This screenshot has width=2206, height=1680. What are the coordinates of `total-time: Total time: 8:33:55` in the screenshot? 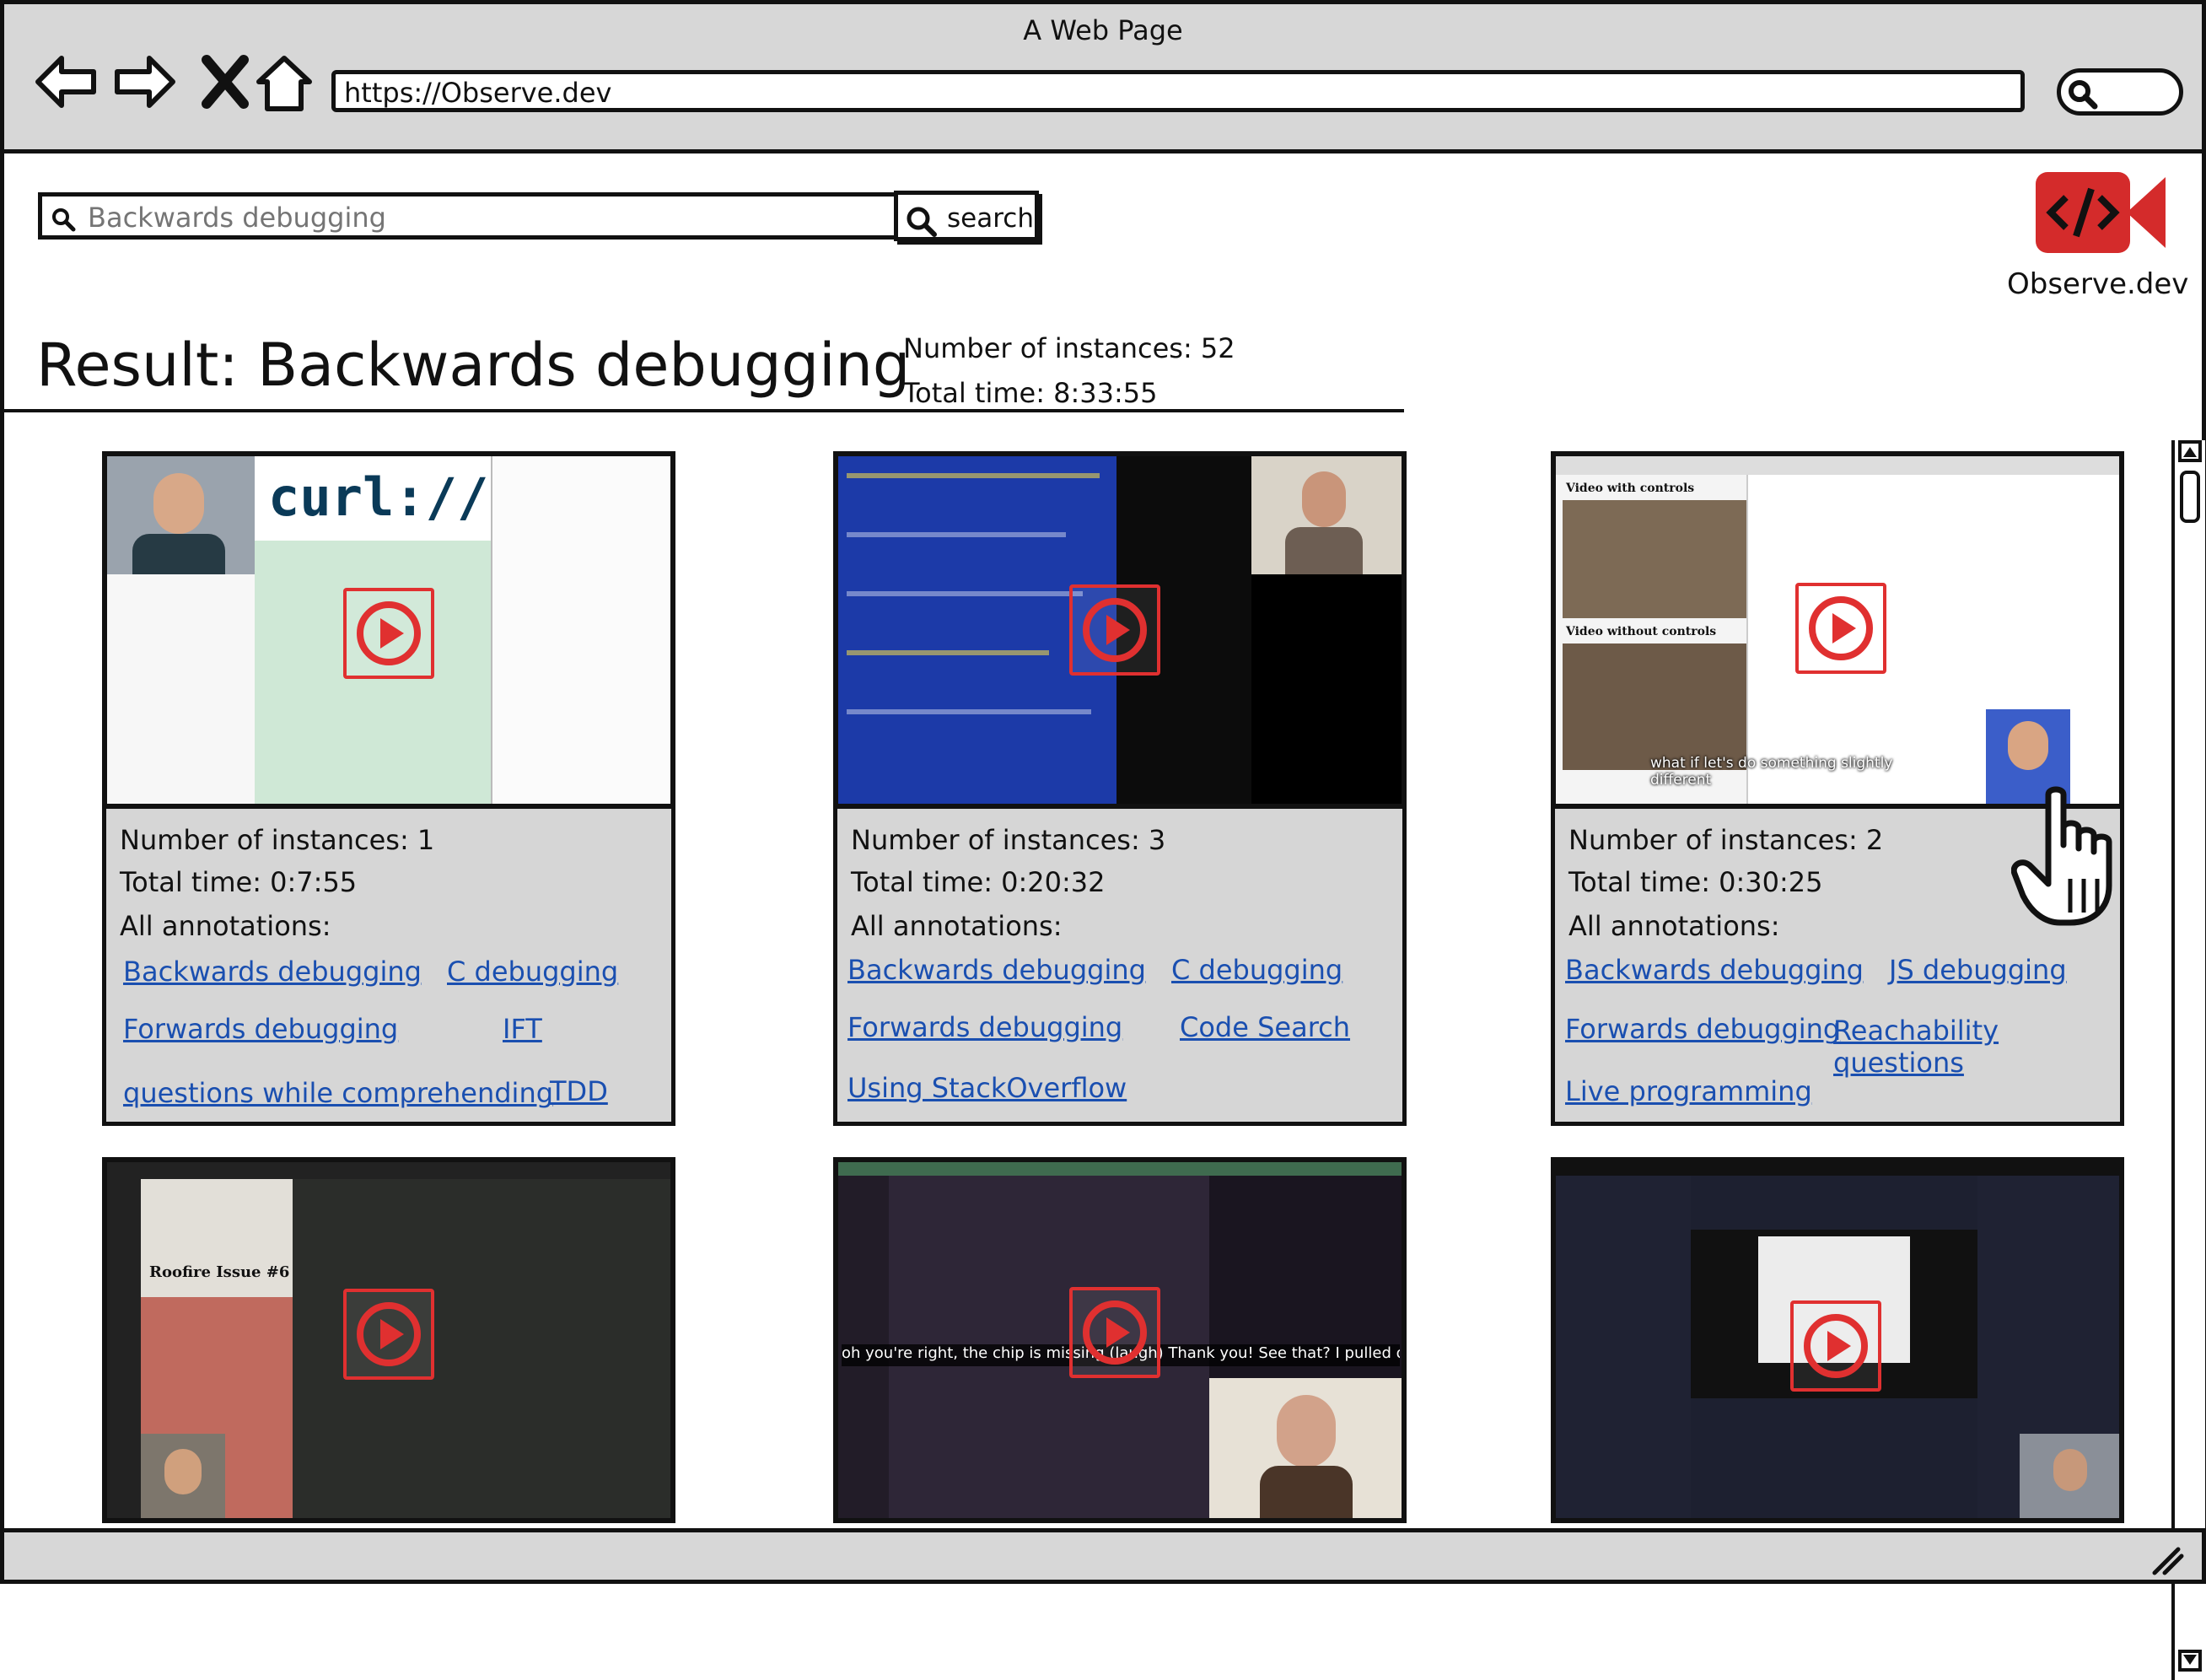 It's located at (1030, 393).